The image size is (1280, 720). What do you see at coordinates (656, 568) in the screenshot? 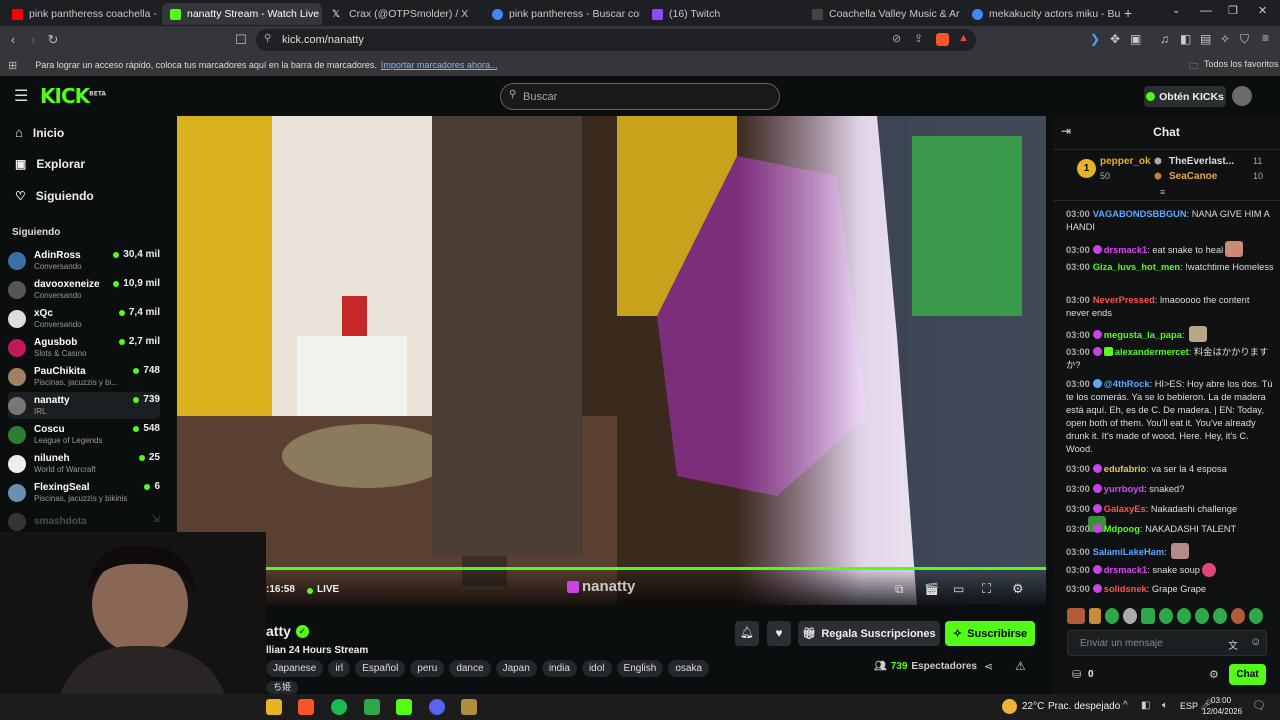
I see `progress-bar` at bounding box center [656, 568].